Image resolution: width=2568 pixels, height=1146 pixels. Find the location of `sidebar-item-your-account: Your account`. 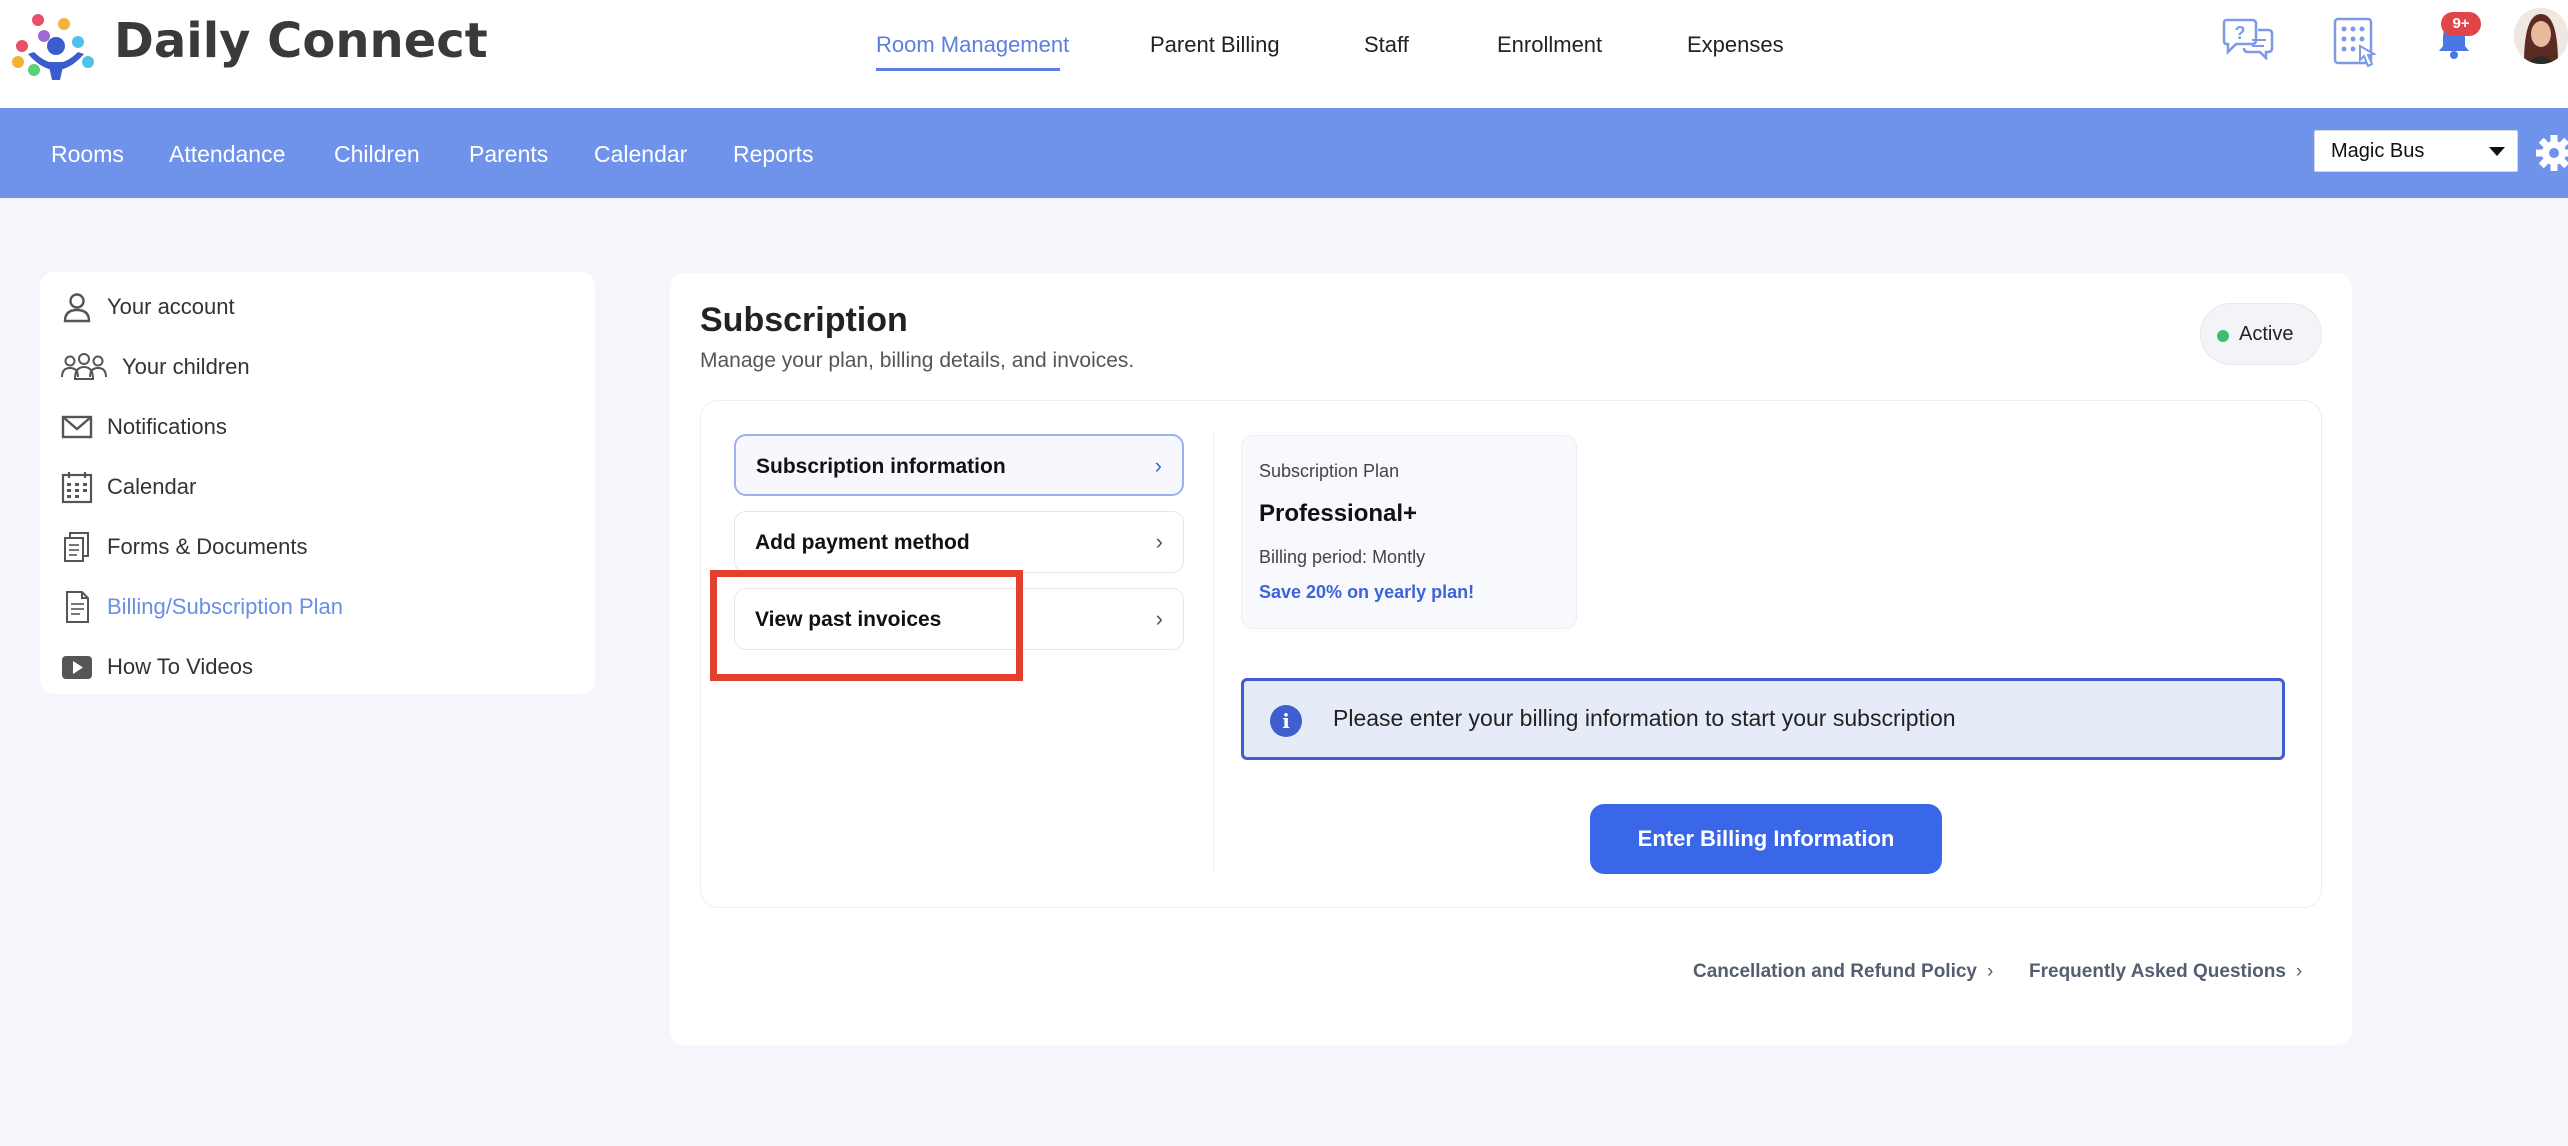

sidebar-item-your-account: Your account is located at coordinates (317, 306).